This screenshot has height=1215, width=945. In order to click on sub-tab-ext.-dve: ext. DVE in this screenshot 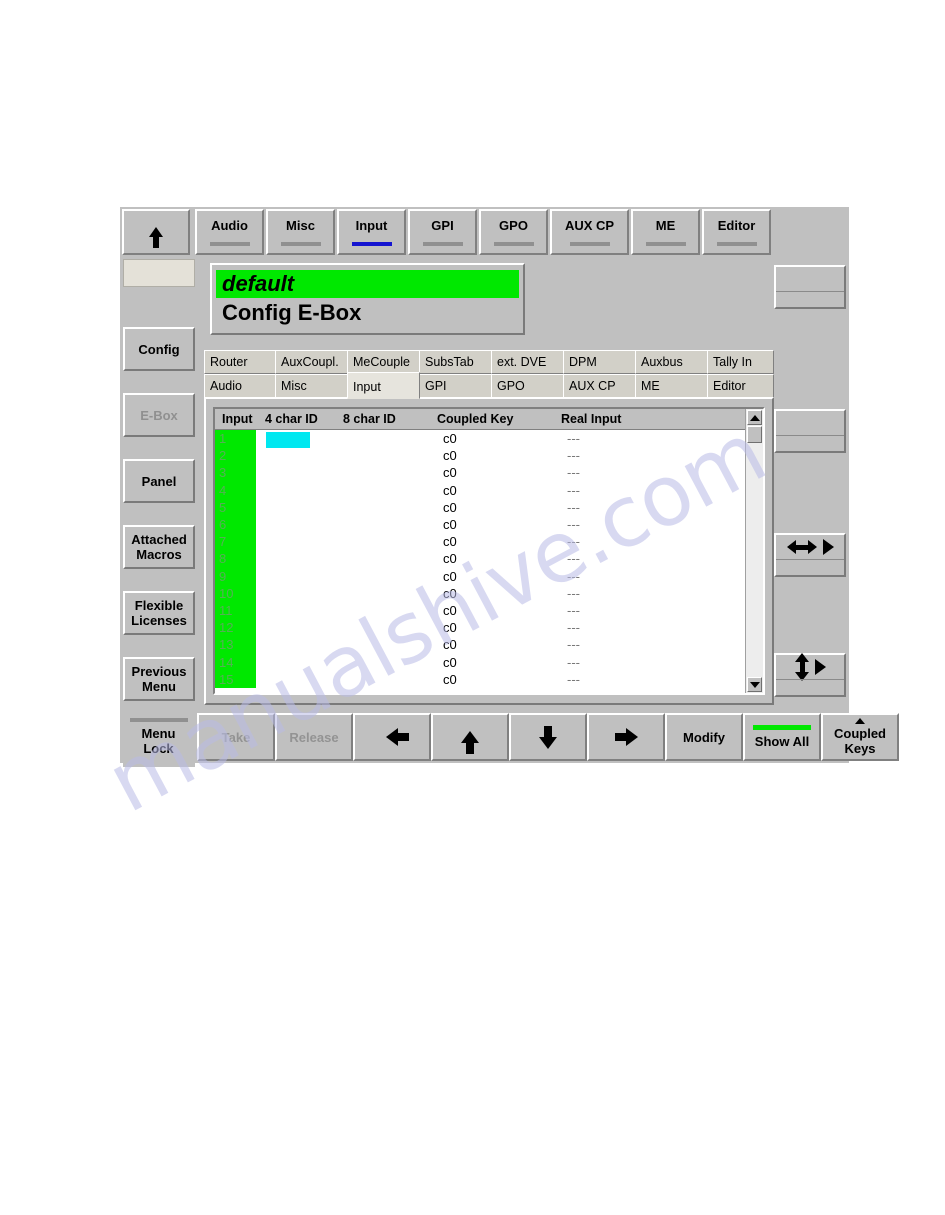, I will do `click(527, 362)`.